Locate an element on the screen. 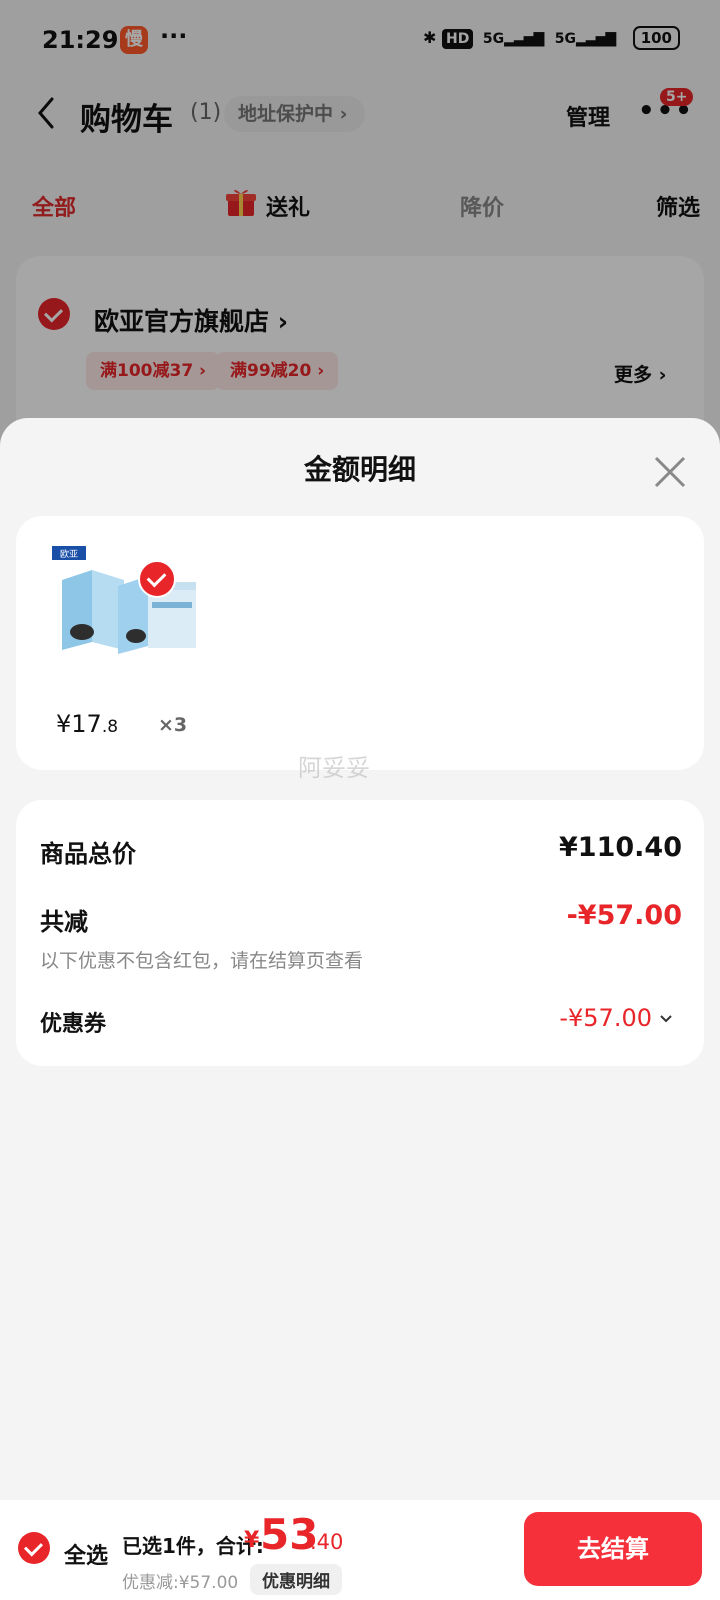  watermark-text: 阿妥妥 is located at coordinates (334, 768).